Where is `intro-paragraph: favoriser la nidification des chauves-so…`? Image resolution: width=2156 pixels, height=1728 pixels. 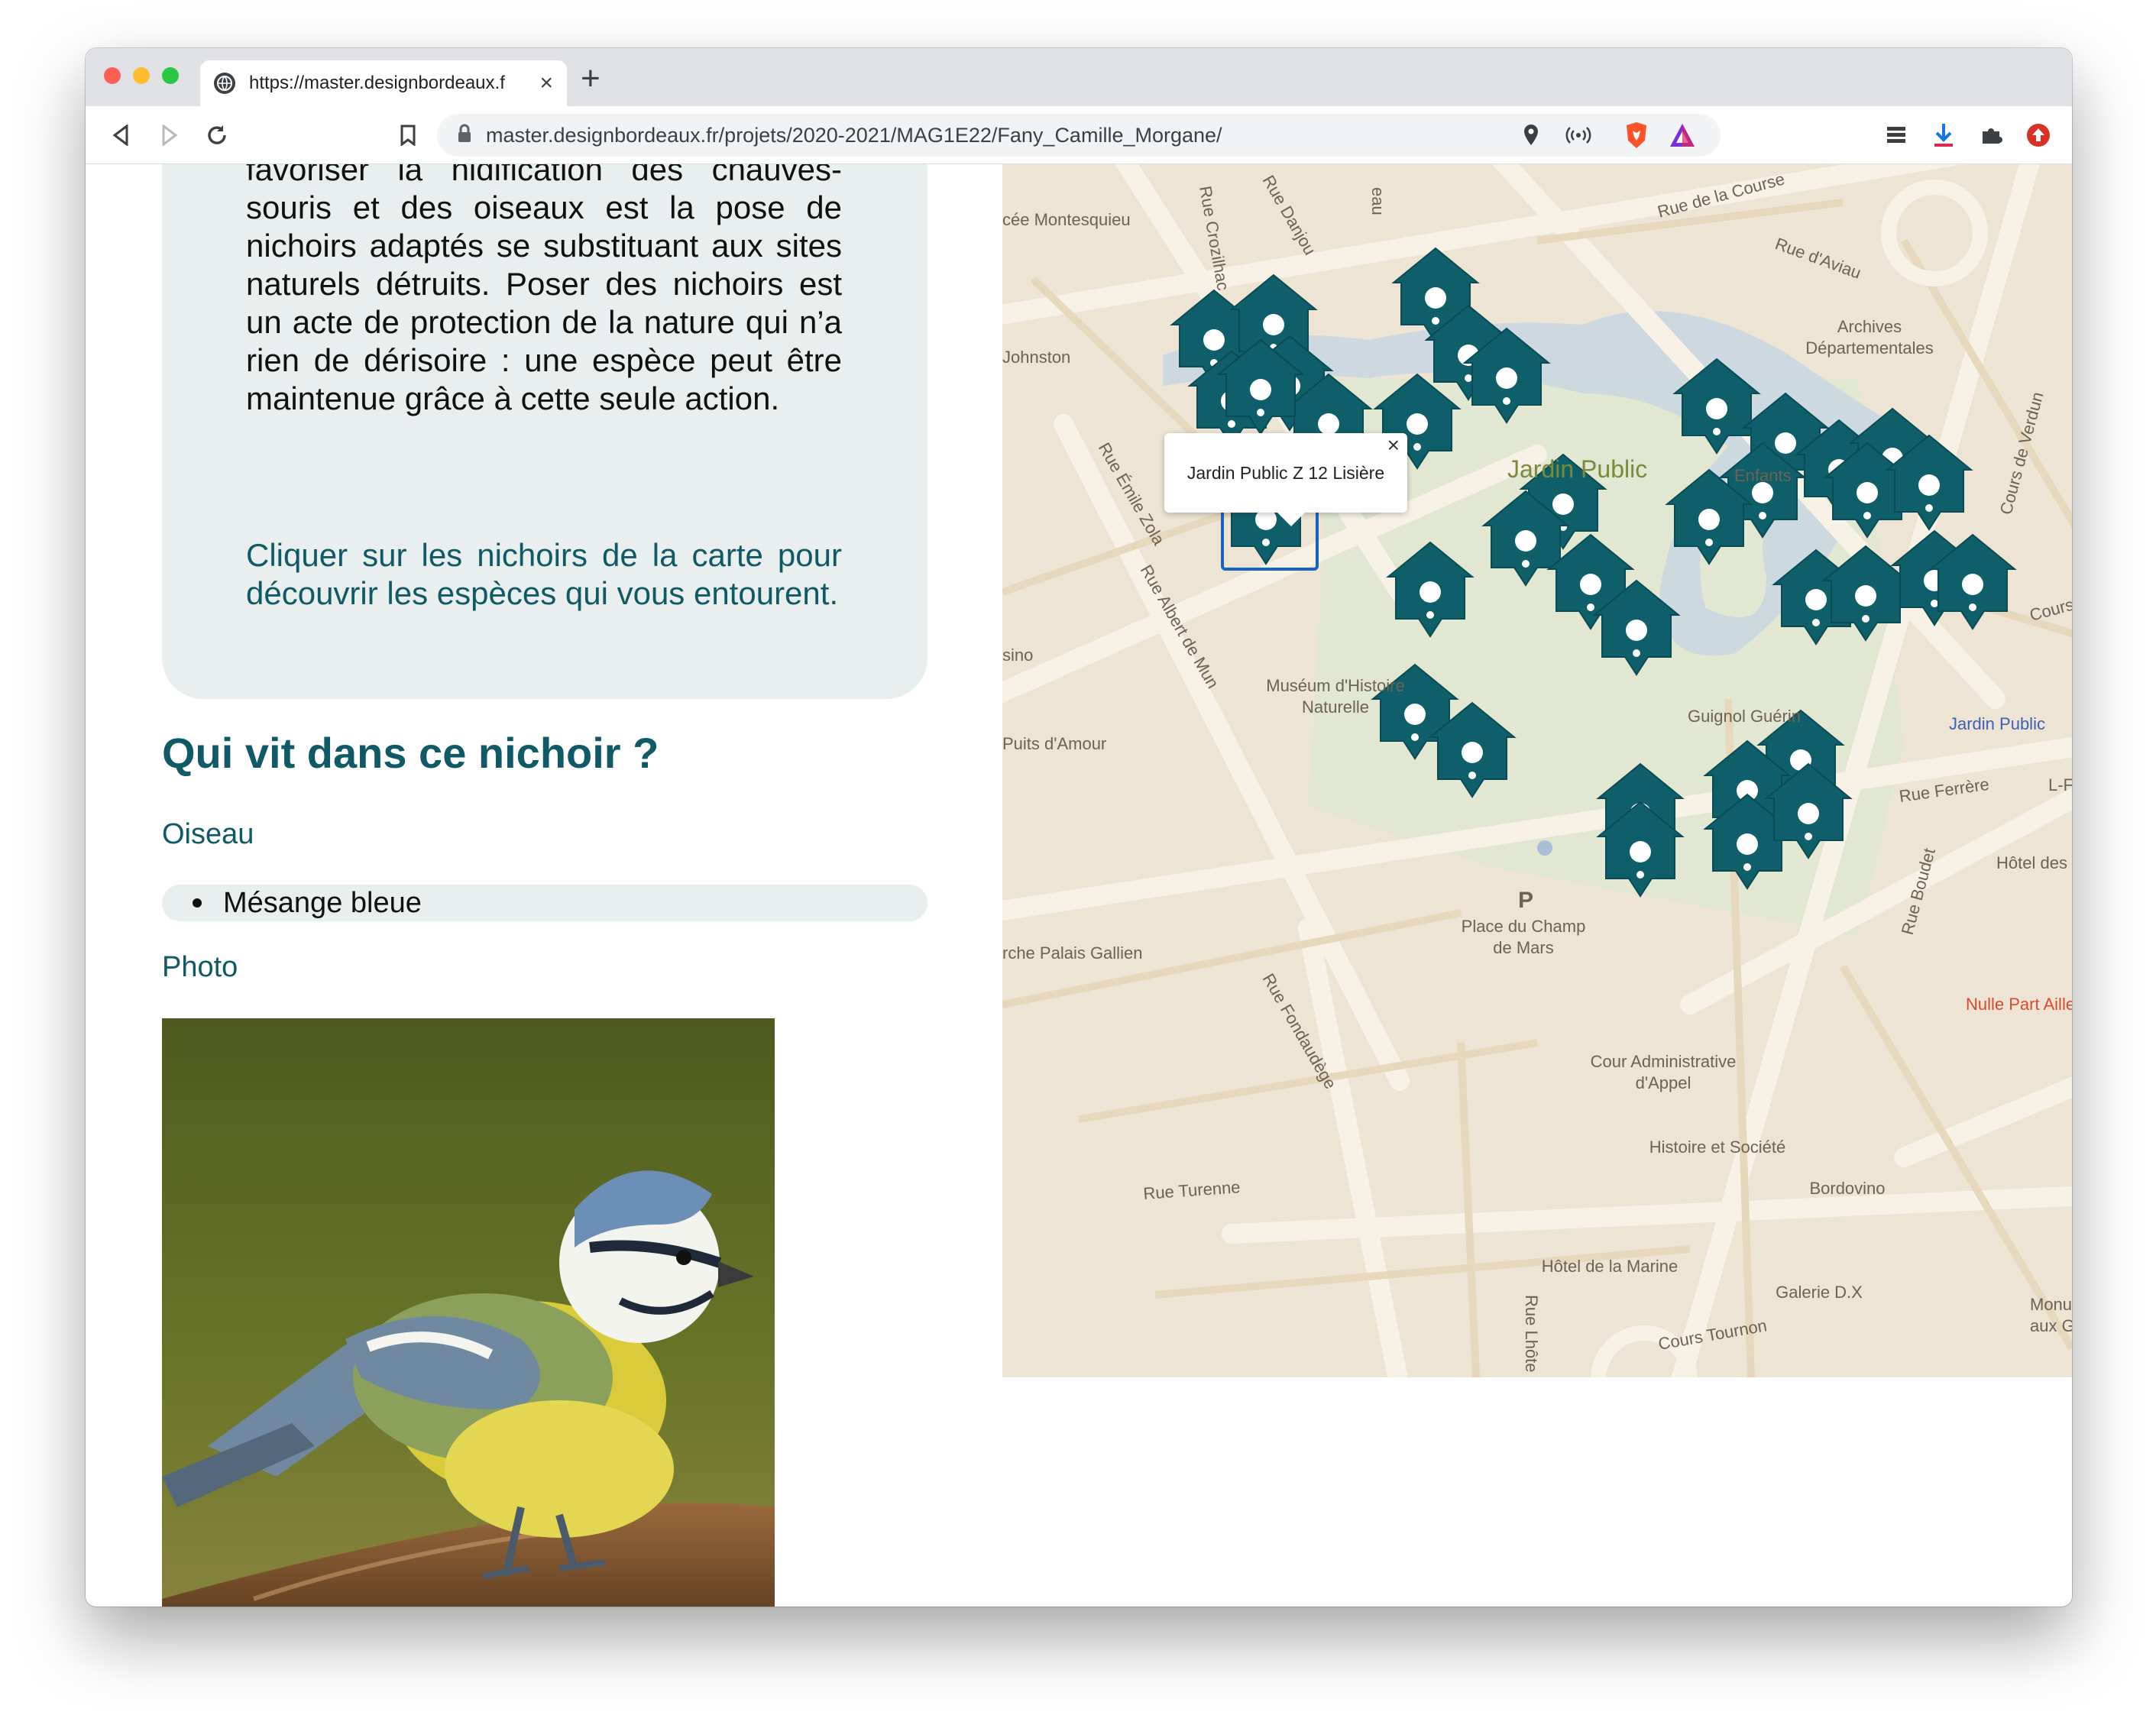
intro-paragraph: favoriser la nidification des chauves-so… is located at coordinates (544, 290).